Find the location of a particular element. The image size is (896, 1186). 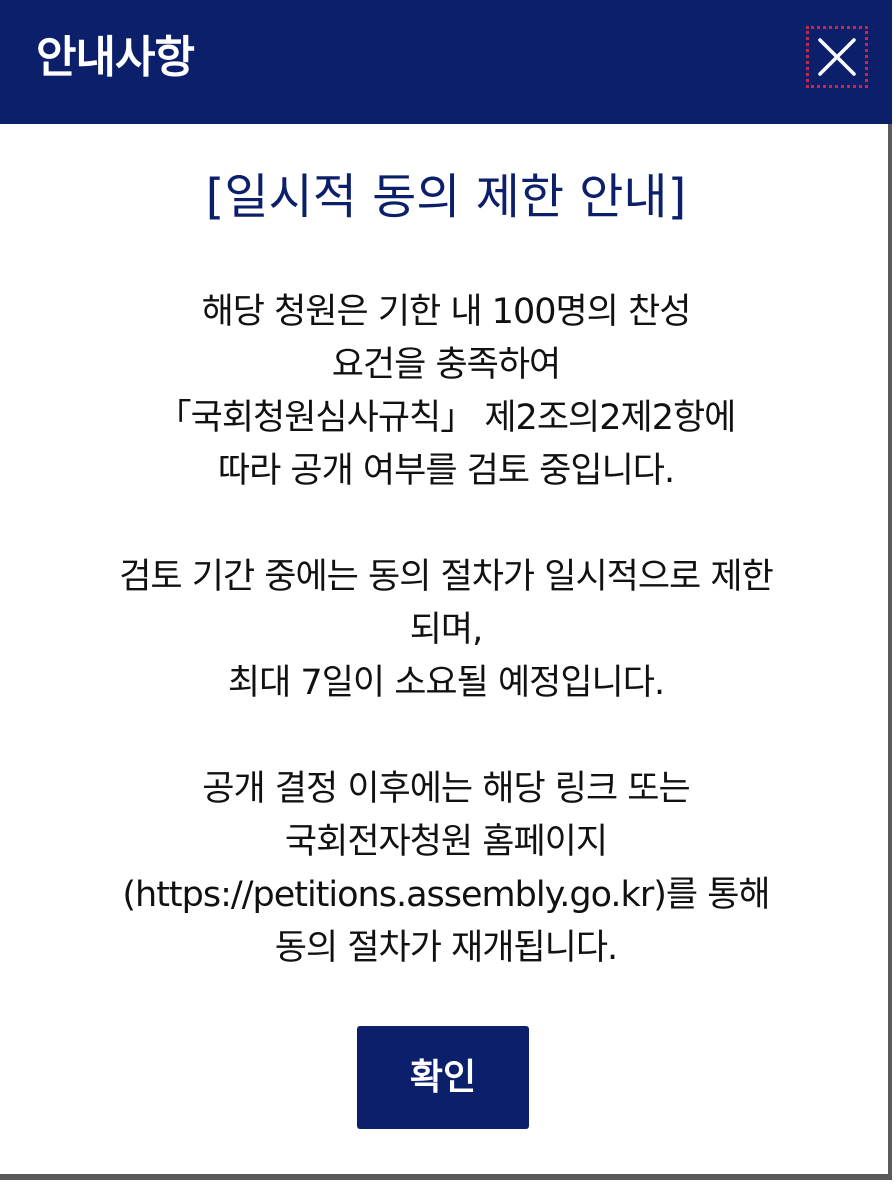

notice-line: (https://petitions.assembly.go.kr)를 통해 is located at coordinates (446, 895).